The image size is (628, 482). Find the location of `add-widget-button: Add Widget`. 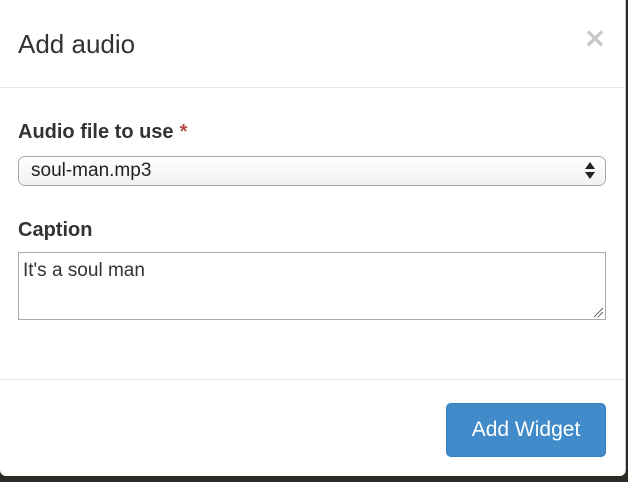

add-widget-button: Add Widget is located at coordinates (526, 430).